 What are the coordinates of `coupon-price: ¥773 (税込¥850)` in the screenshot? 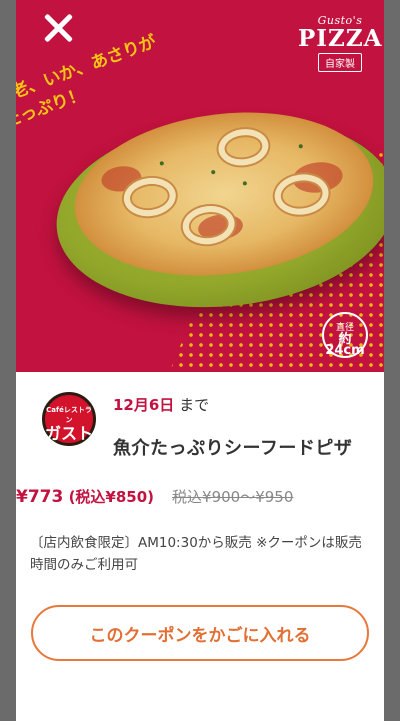 It's located at (85, 496).